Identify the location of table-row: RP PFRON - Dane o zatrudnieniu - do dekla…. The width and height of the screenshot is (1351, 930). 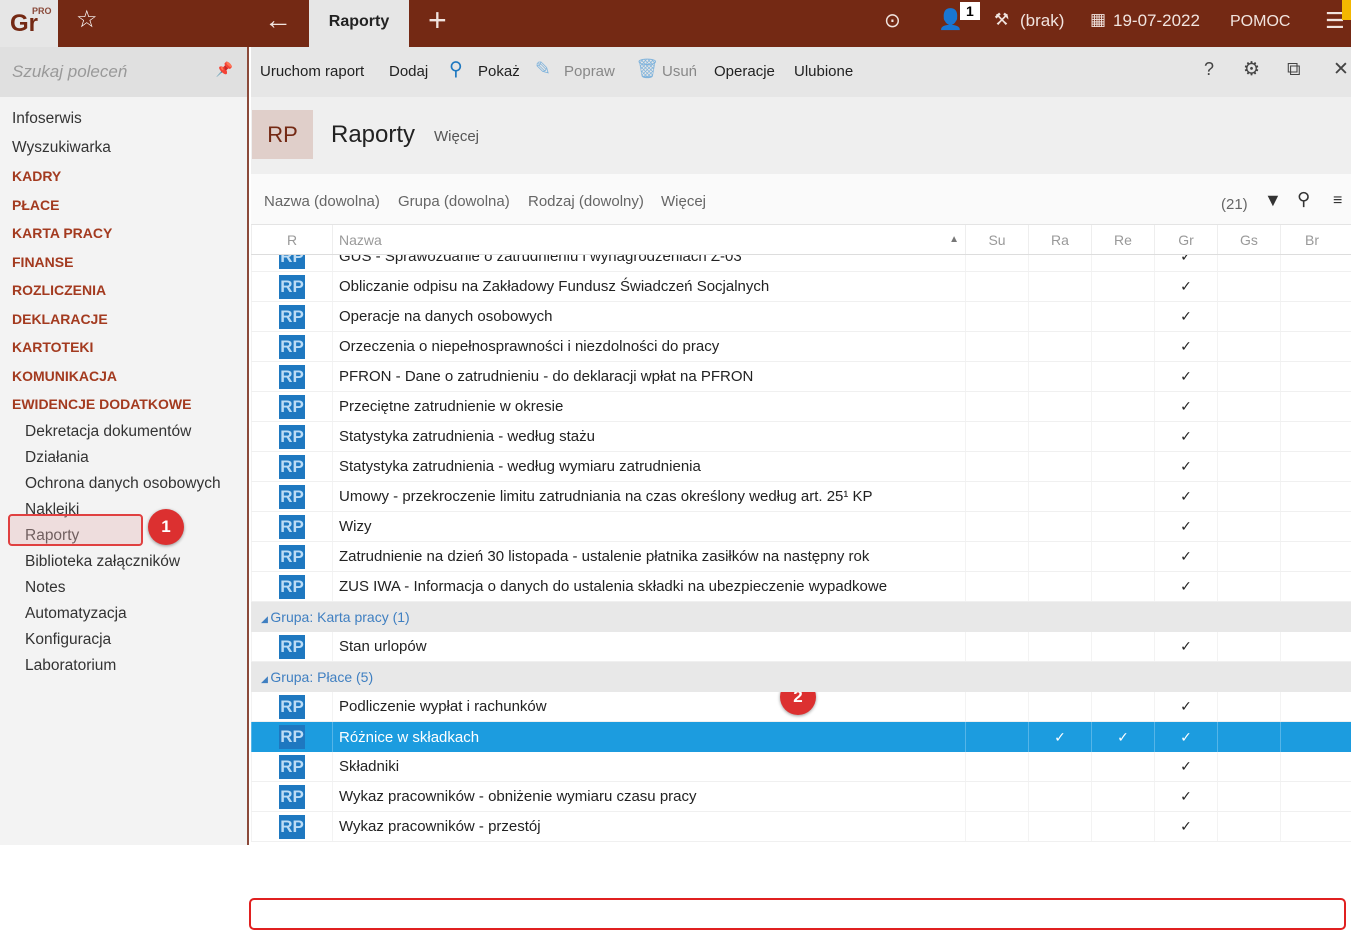
(801, 377).